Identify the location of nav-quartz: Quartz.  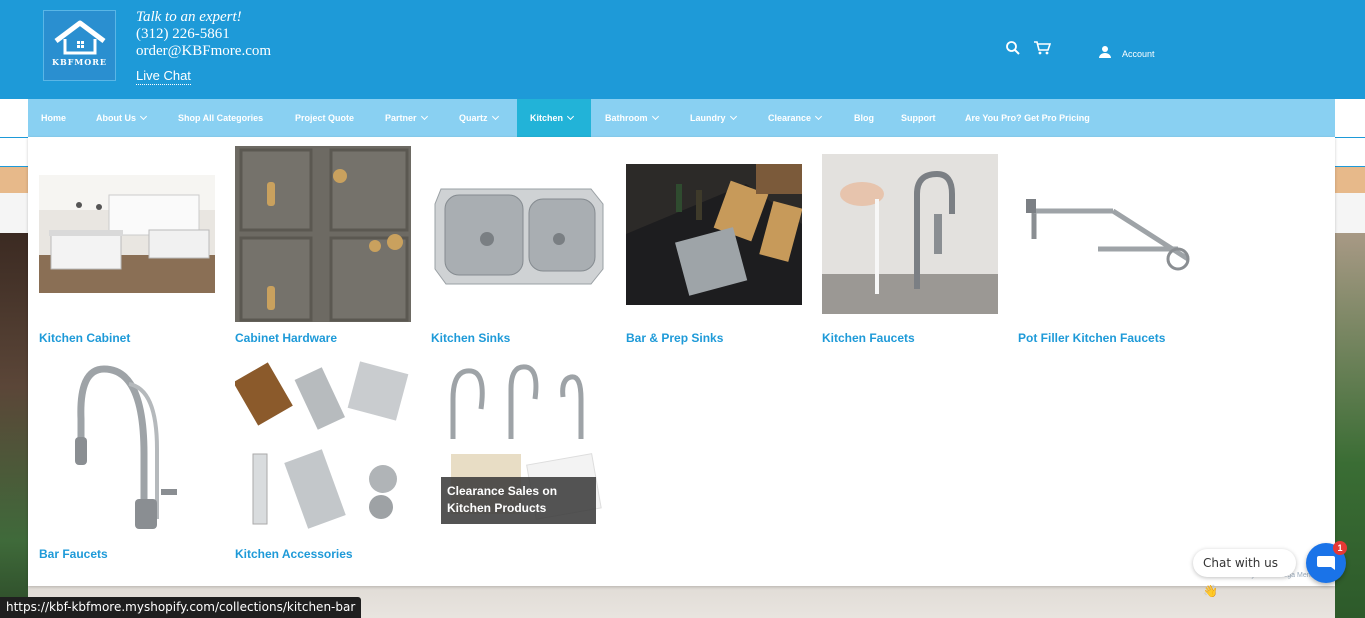
(479, 118).